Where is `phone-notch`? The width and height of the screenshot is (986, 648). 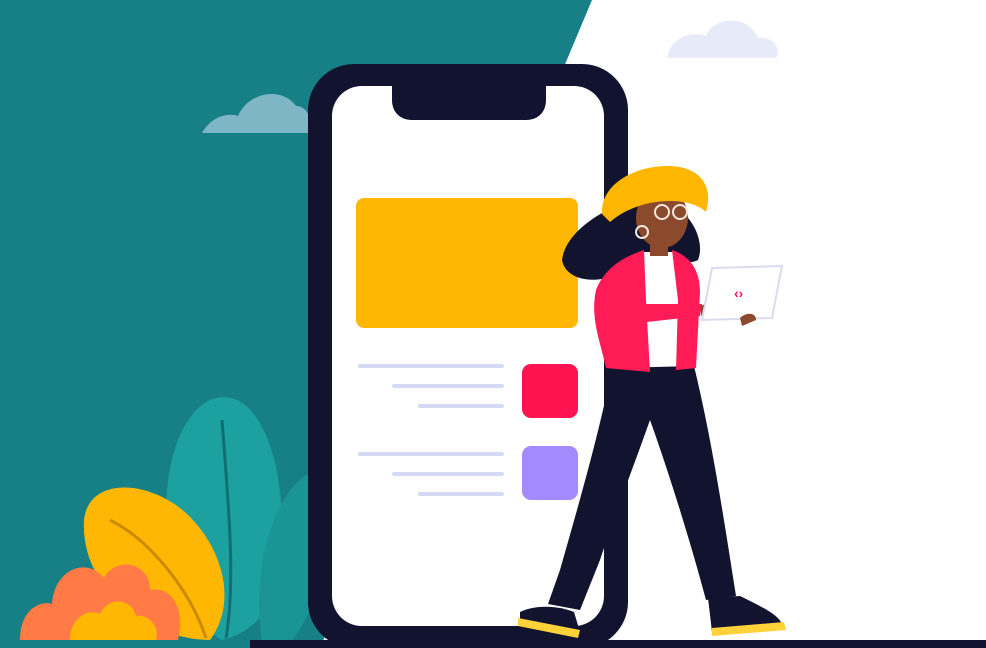 phone-notch is located at coordinates (469, 103).